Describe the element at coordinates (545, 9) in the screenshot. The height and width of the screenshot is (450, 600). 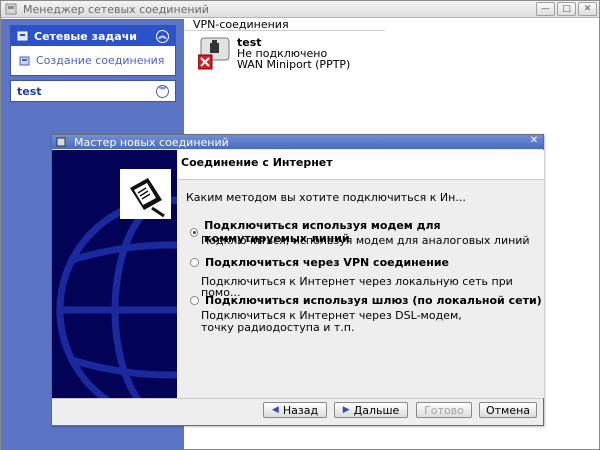
I see `minimize-button: —` at that location.